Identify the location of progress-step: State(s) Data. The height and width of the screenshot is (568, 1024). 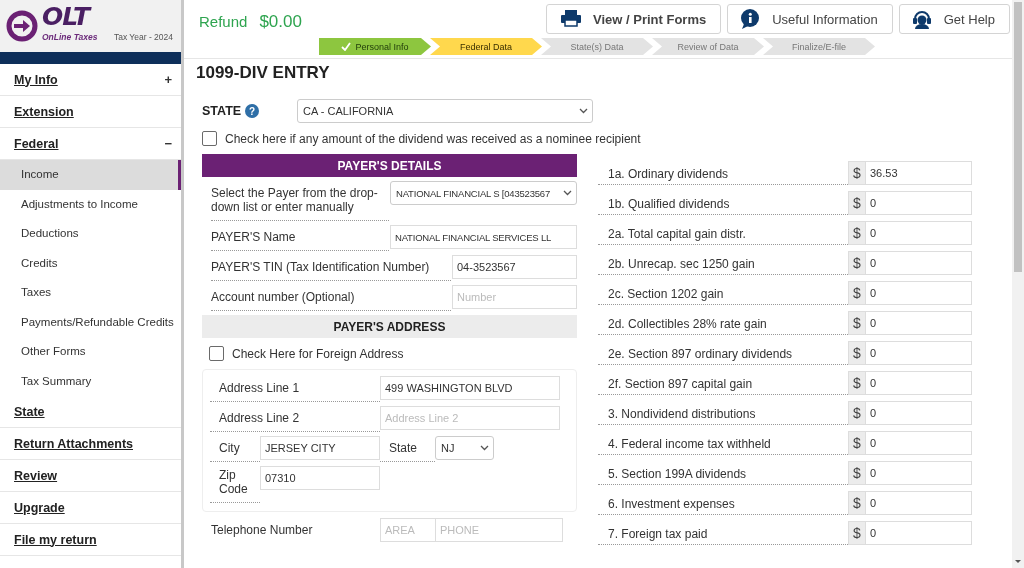
(597, 46).